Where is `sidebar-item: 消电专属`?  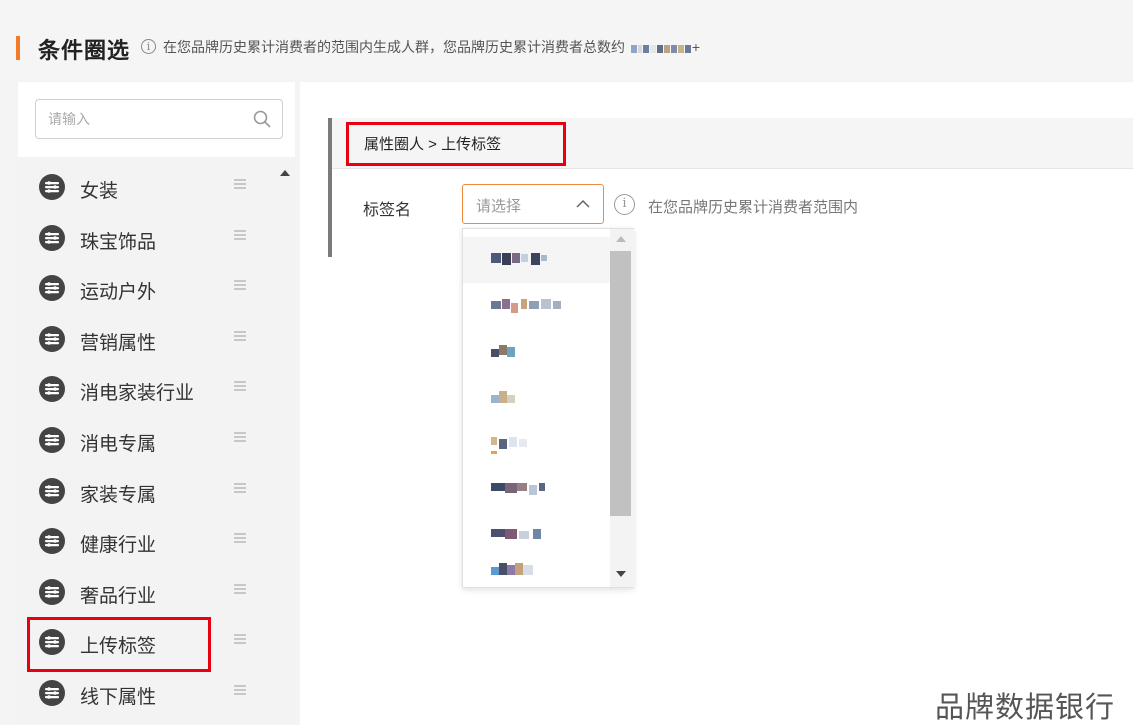
sidebar-item: 消电专属 is located at coordinates (147, 440).